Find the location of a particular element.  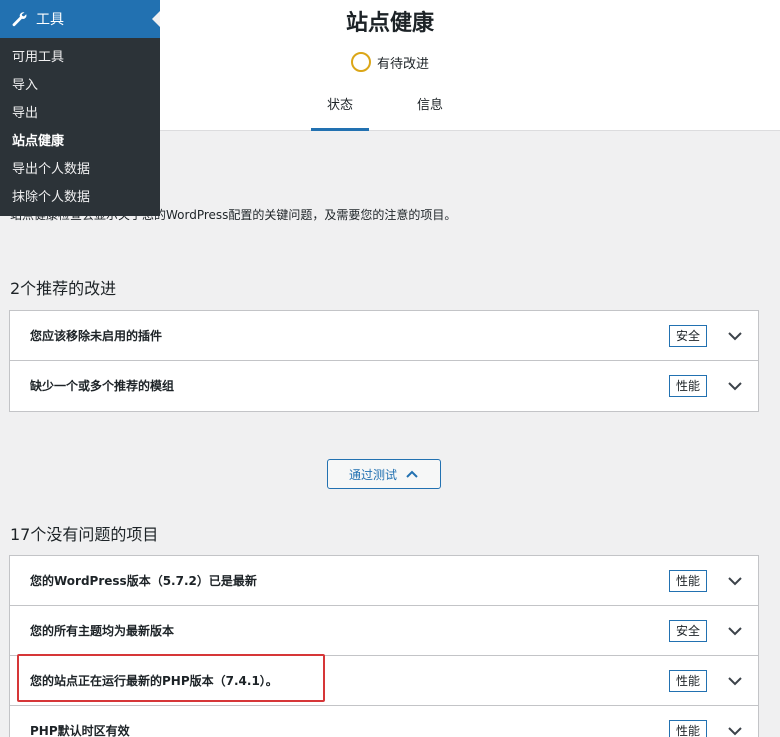

passed-tests-button: 通过测试 is located at coordinates (384, 474).